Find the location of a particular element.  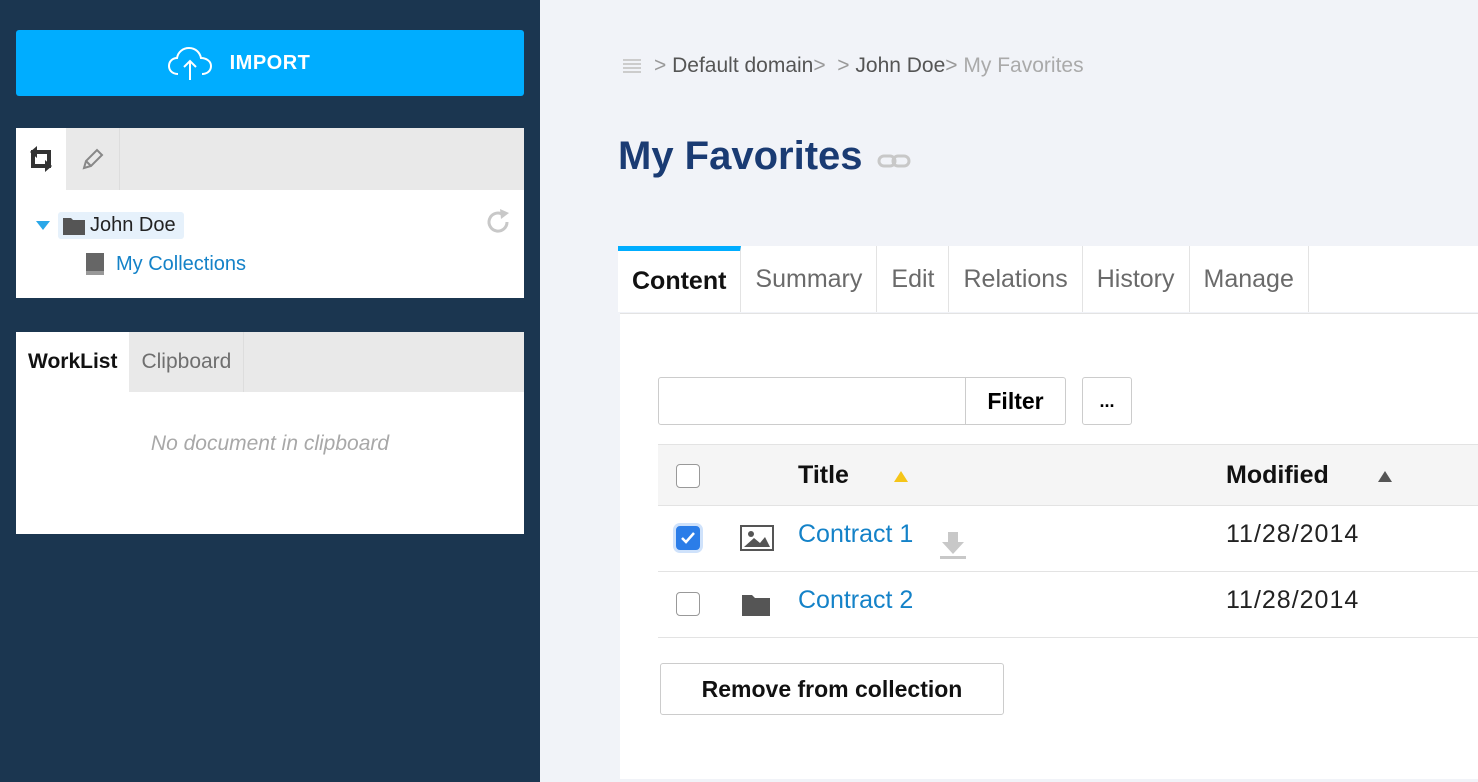

navigation-panel: John Doe My Collections is located at coordinates (270, 213).